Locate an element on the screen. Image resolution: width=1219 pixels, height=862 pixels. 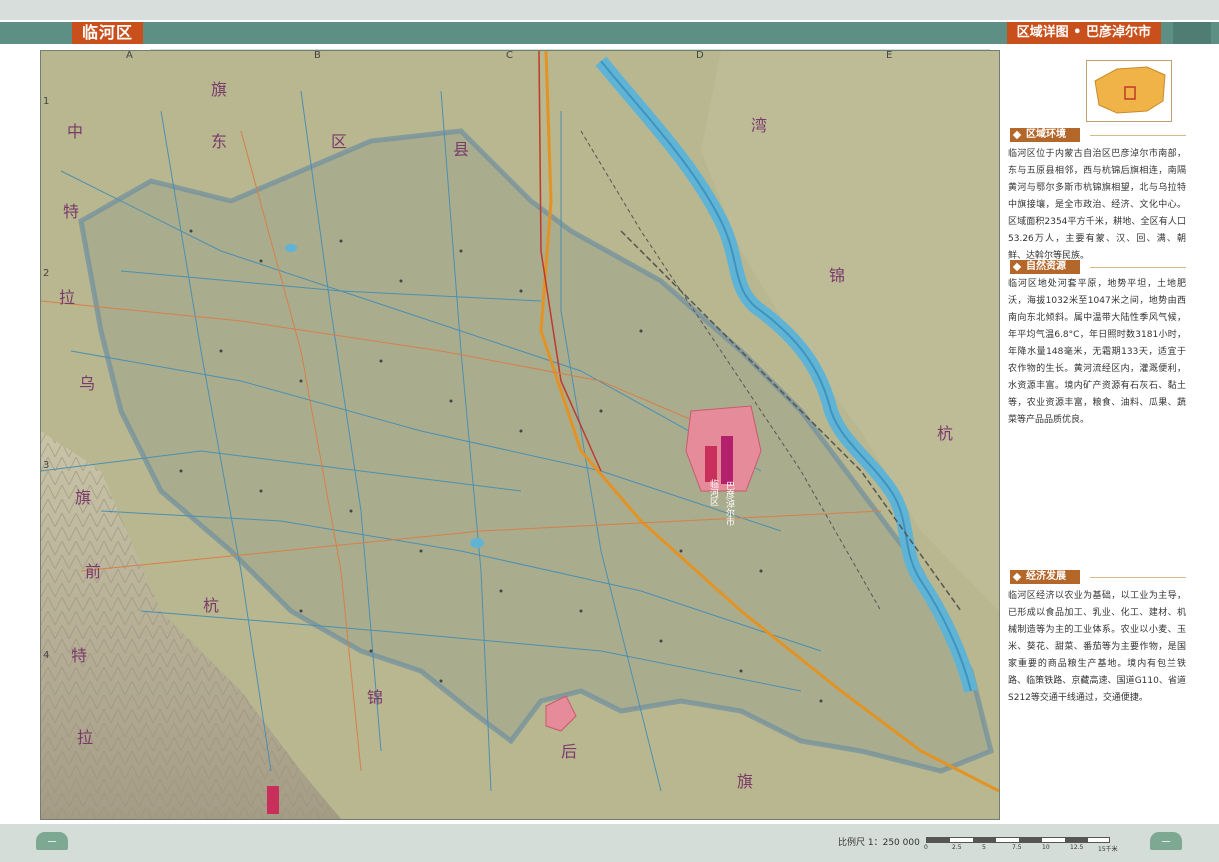
label-bottom-2: 后 is located at coordinates (569, 751).